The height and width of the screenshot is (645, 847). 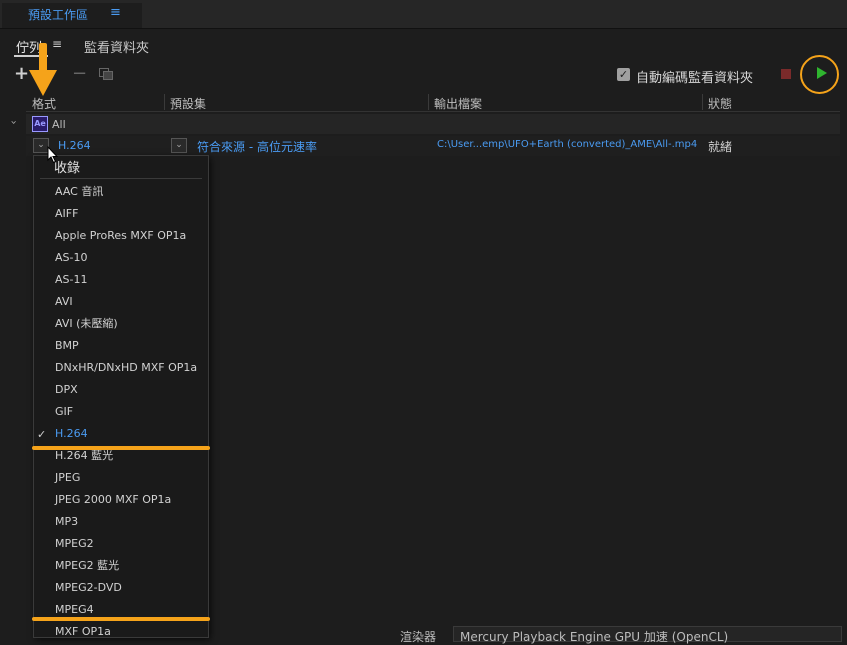 I want to click on renderer-label: 渲染器, so click(x=418, y=637).